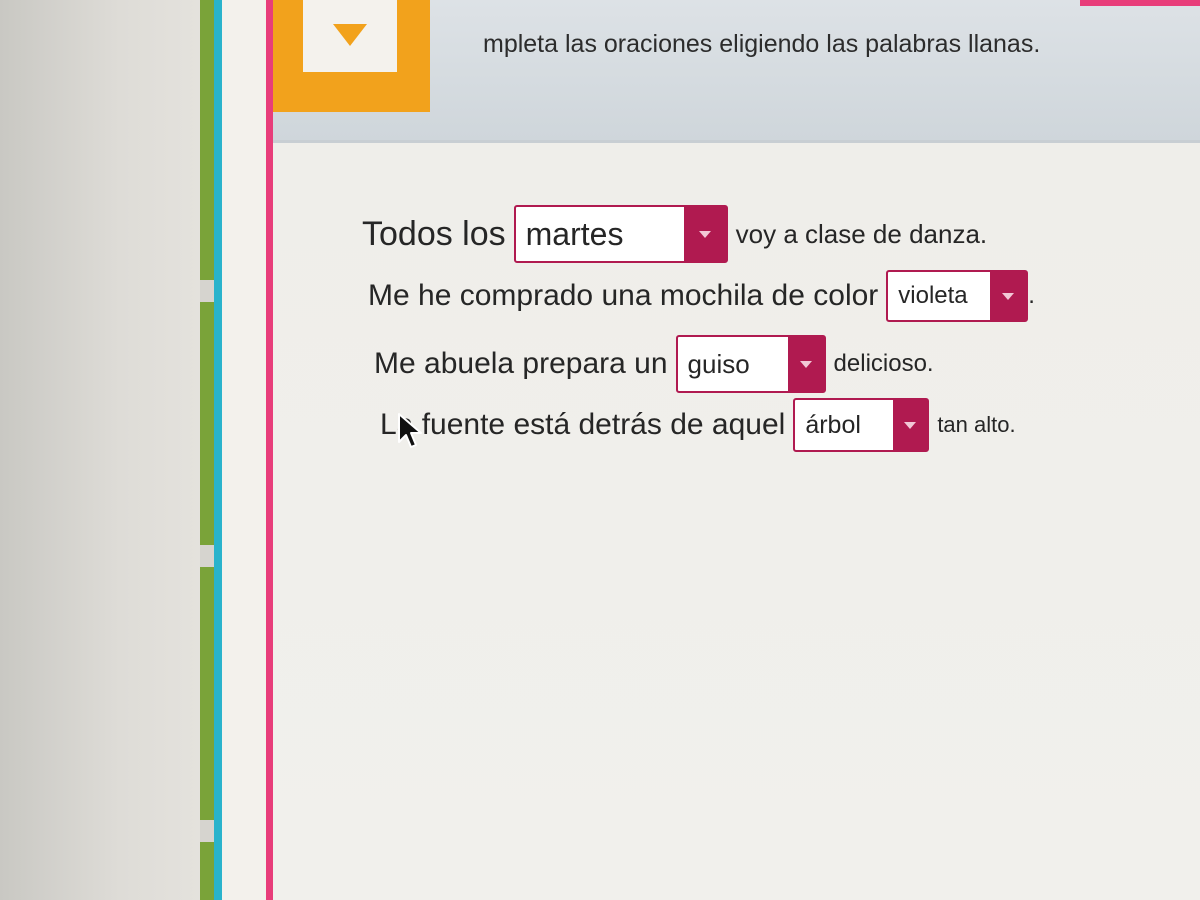 The height and width of the screenshot is (900, 1200). What do you see at coordinates (883, 363) in the screenshot?
I see `sentence-text-after: delicioso.` at bounding box center [883, 363].